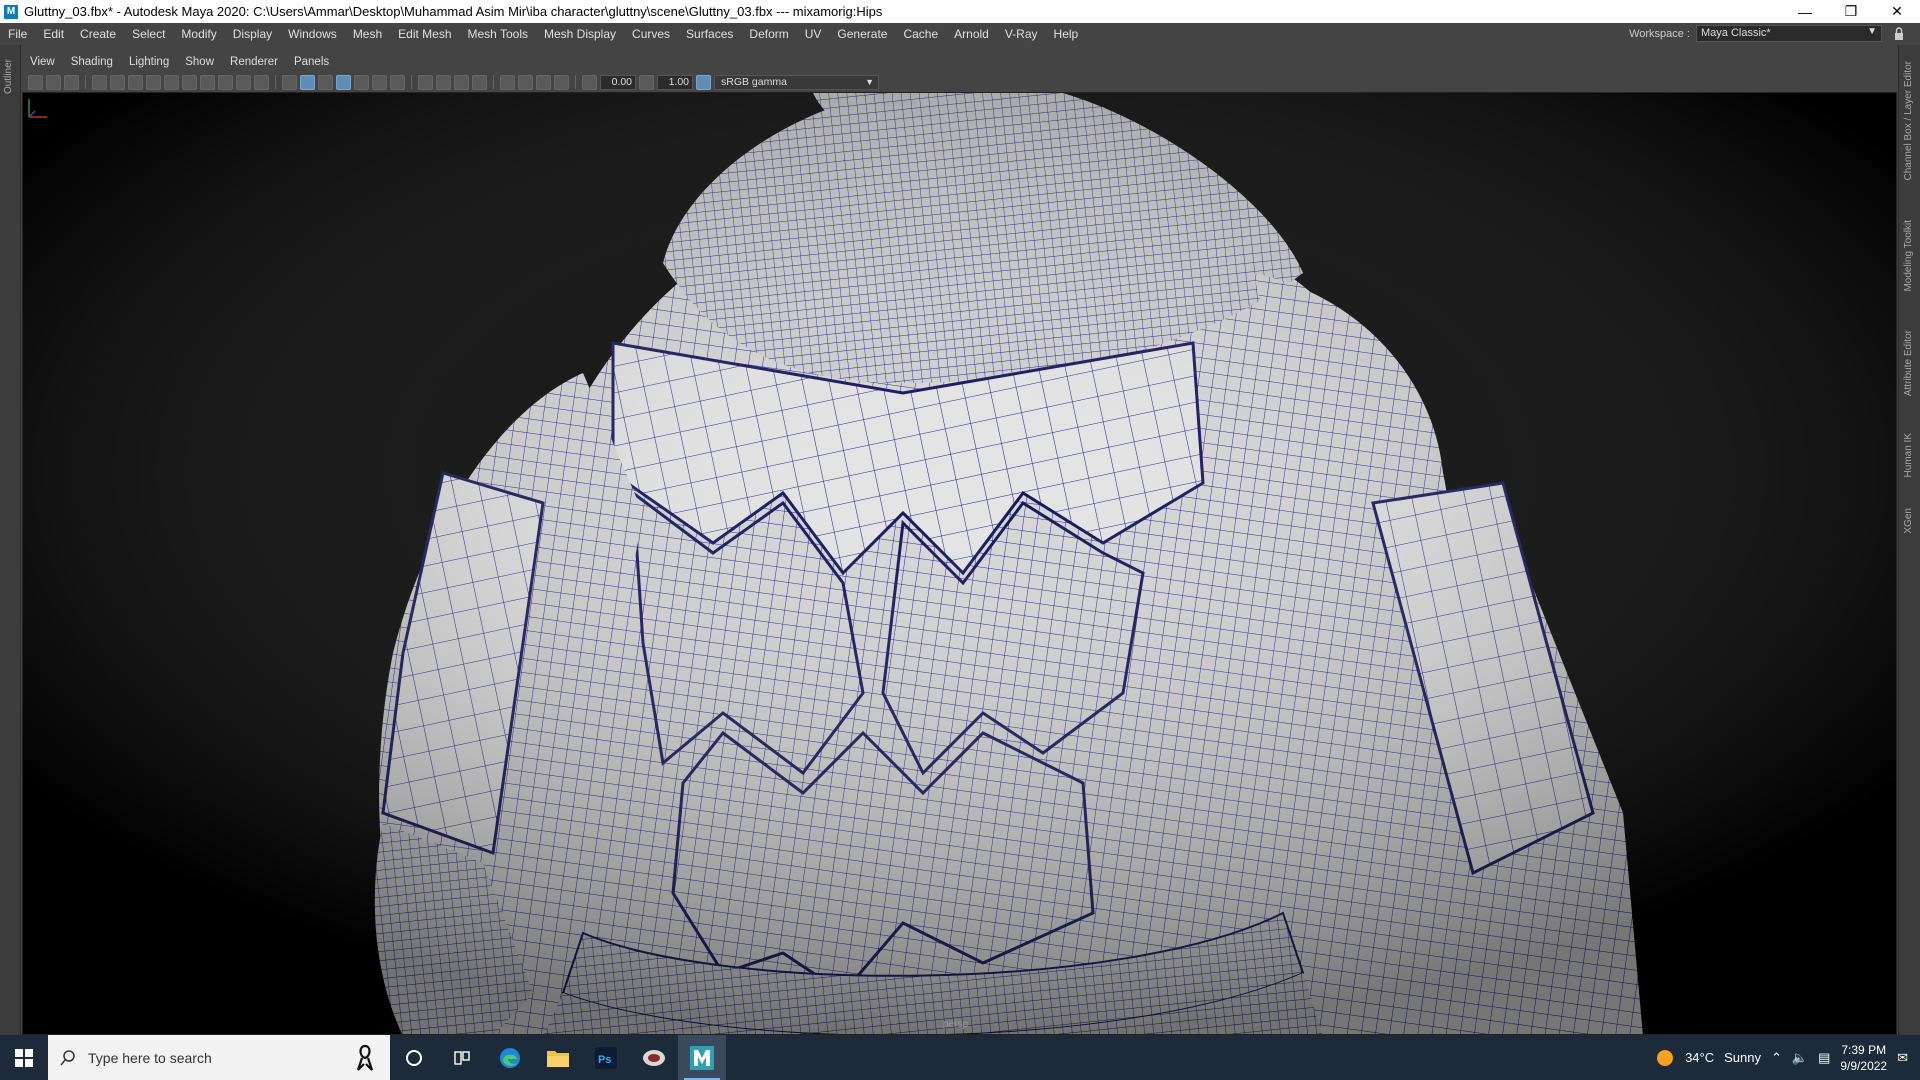 This screenshot has width=1920, height=1080. I want to click on wireframe-on-shaded-icon, so click(343, 82).